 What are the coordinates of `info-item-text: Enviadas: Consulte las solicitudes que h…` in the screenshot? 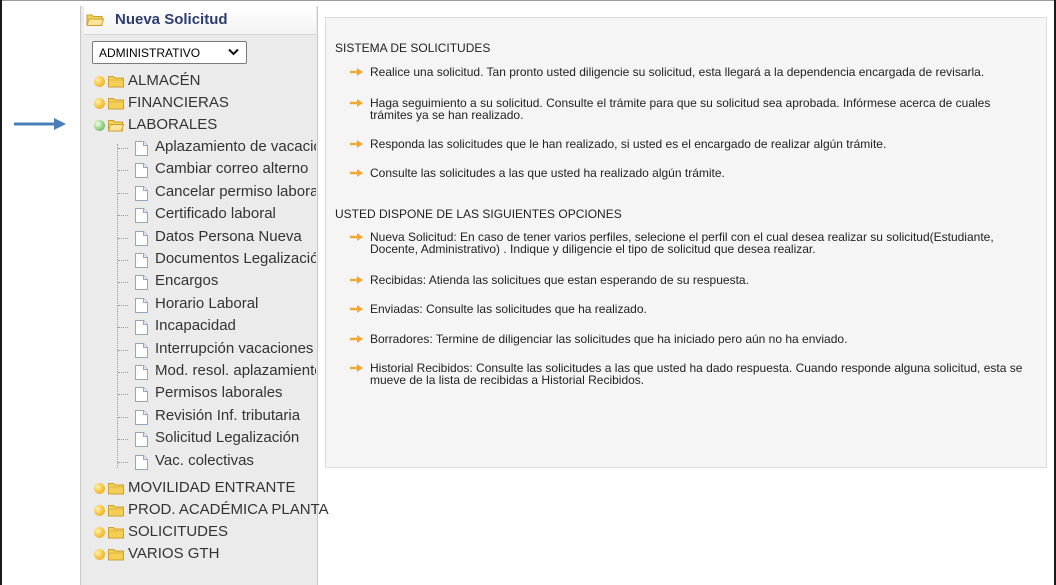 It's located at (508, 309).